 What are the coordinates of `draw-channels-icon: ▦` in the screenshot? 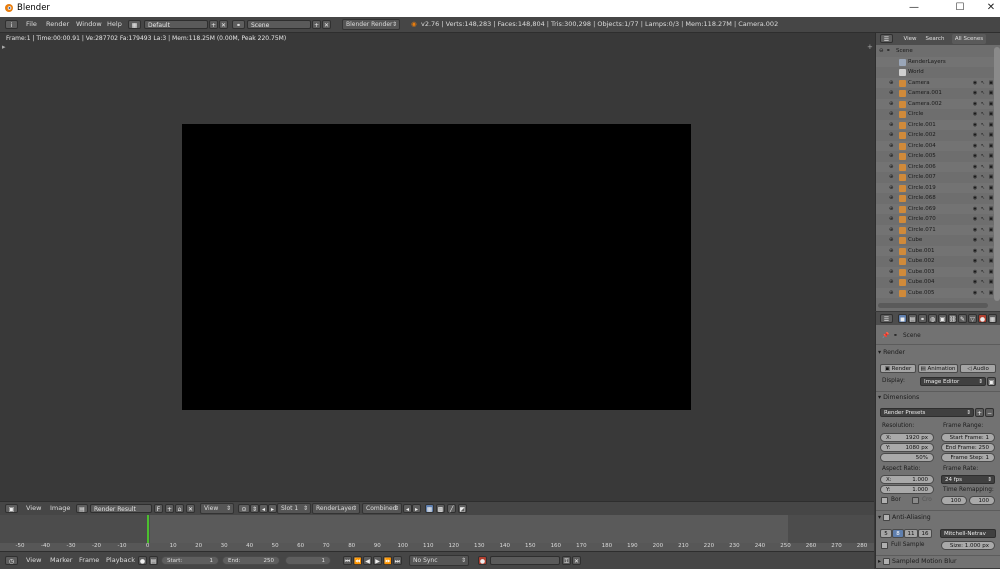 It's located at (429, 508).